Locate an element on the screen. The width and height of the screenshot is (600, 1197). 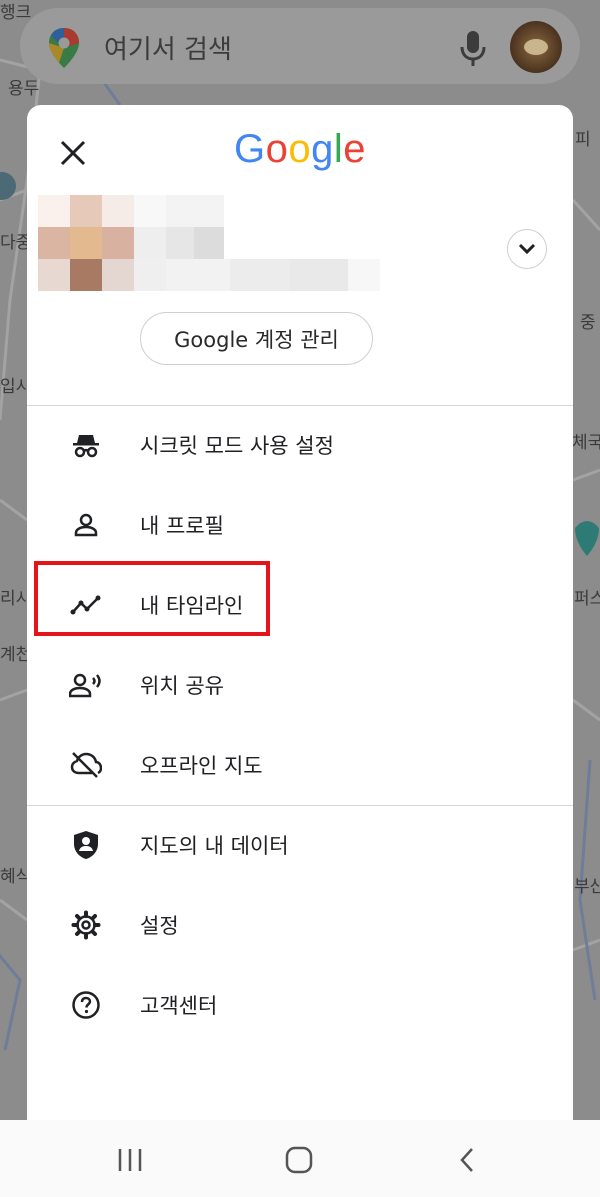
search-input: 여기서 검색 is located at coordinates (168, 47).